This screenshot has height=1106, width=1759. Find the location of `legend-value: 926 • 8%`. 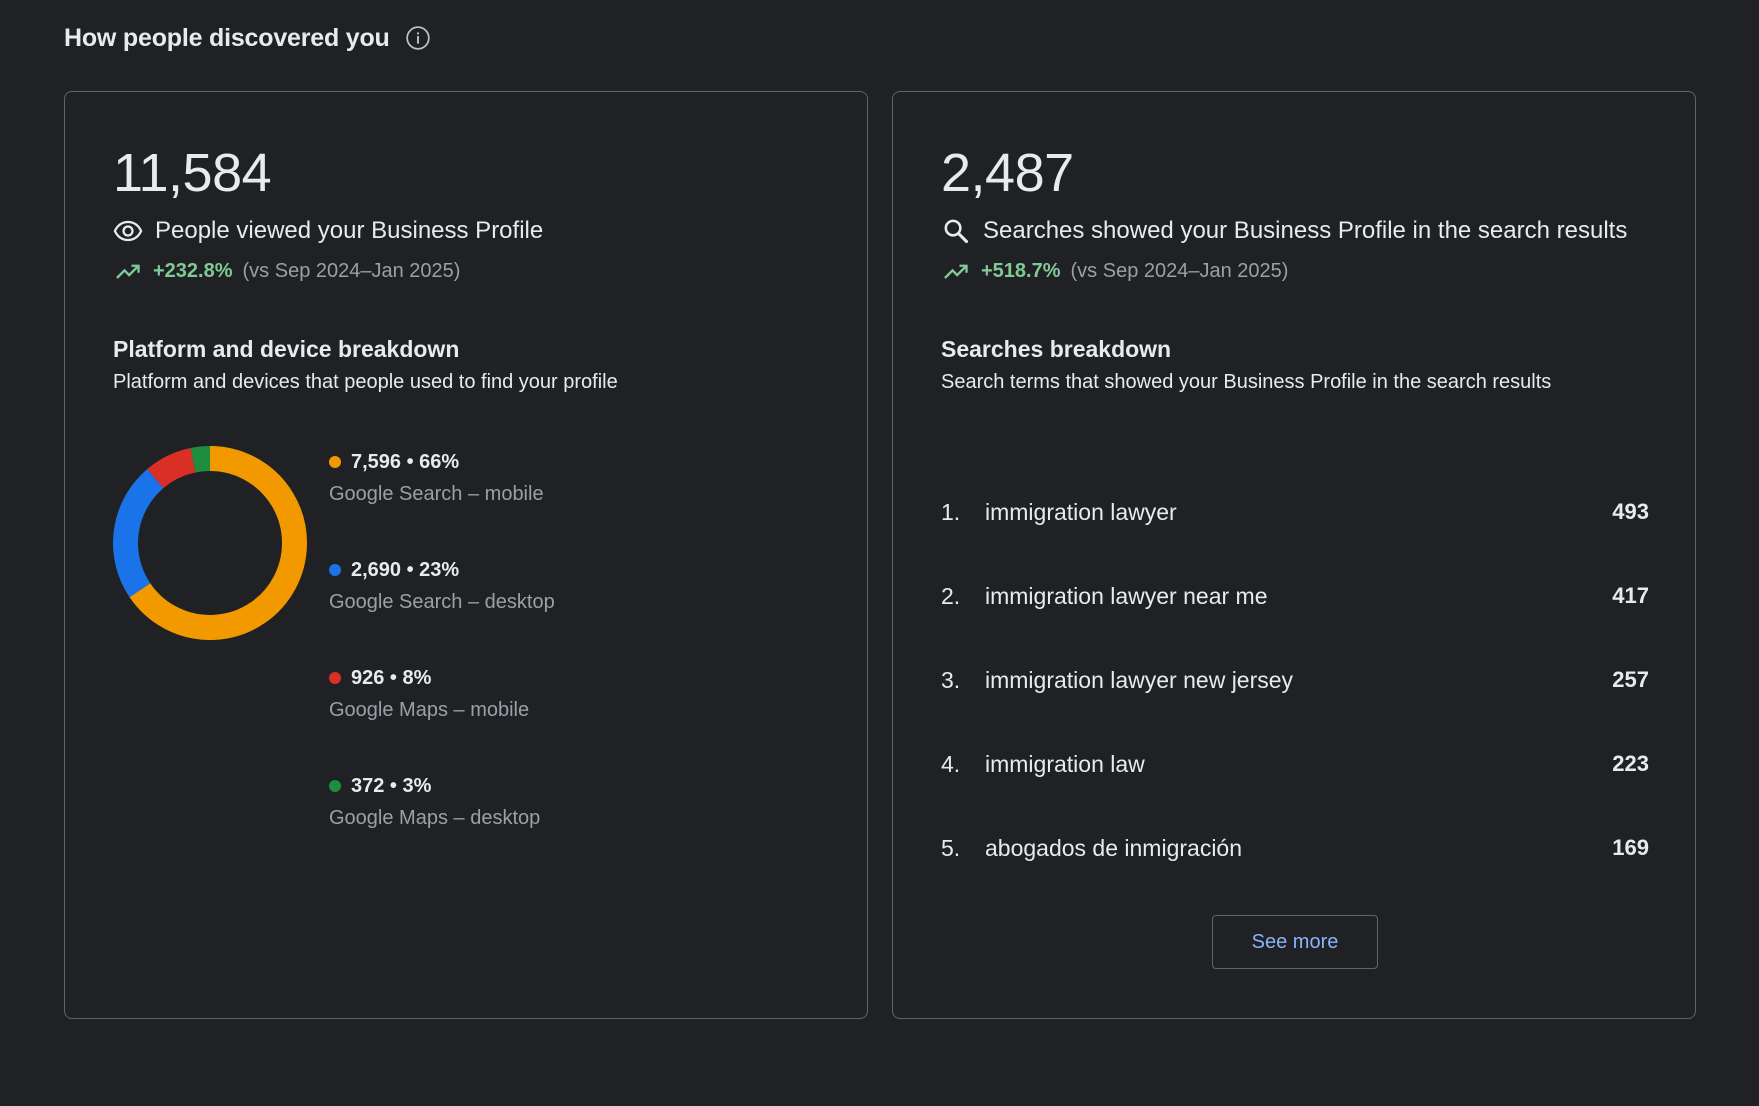

legend-value: 926 • 8% is located at coordinates (391, 677).